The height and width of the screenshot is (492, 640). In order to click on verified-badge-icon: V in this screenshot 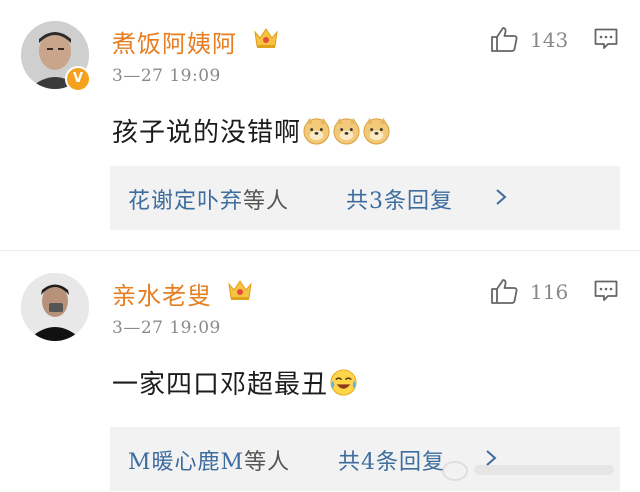, I will do `click(78, 79)`.